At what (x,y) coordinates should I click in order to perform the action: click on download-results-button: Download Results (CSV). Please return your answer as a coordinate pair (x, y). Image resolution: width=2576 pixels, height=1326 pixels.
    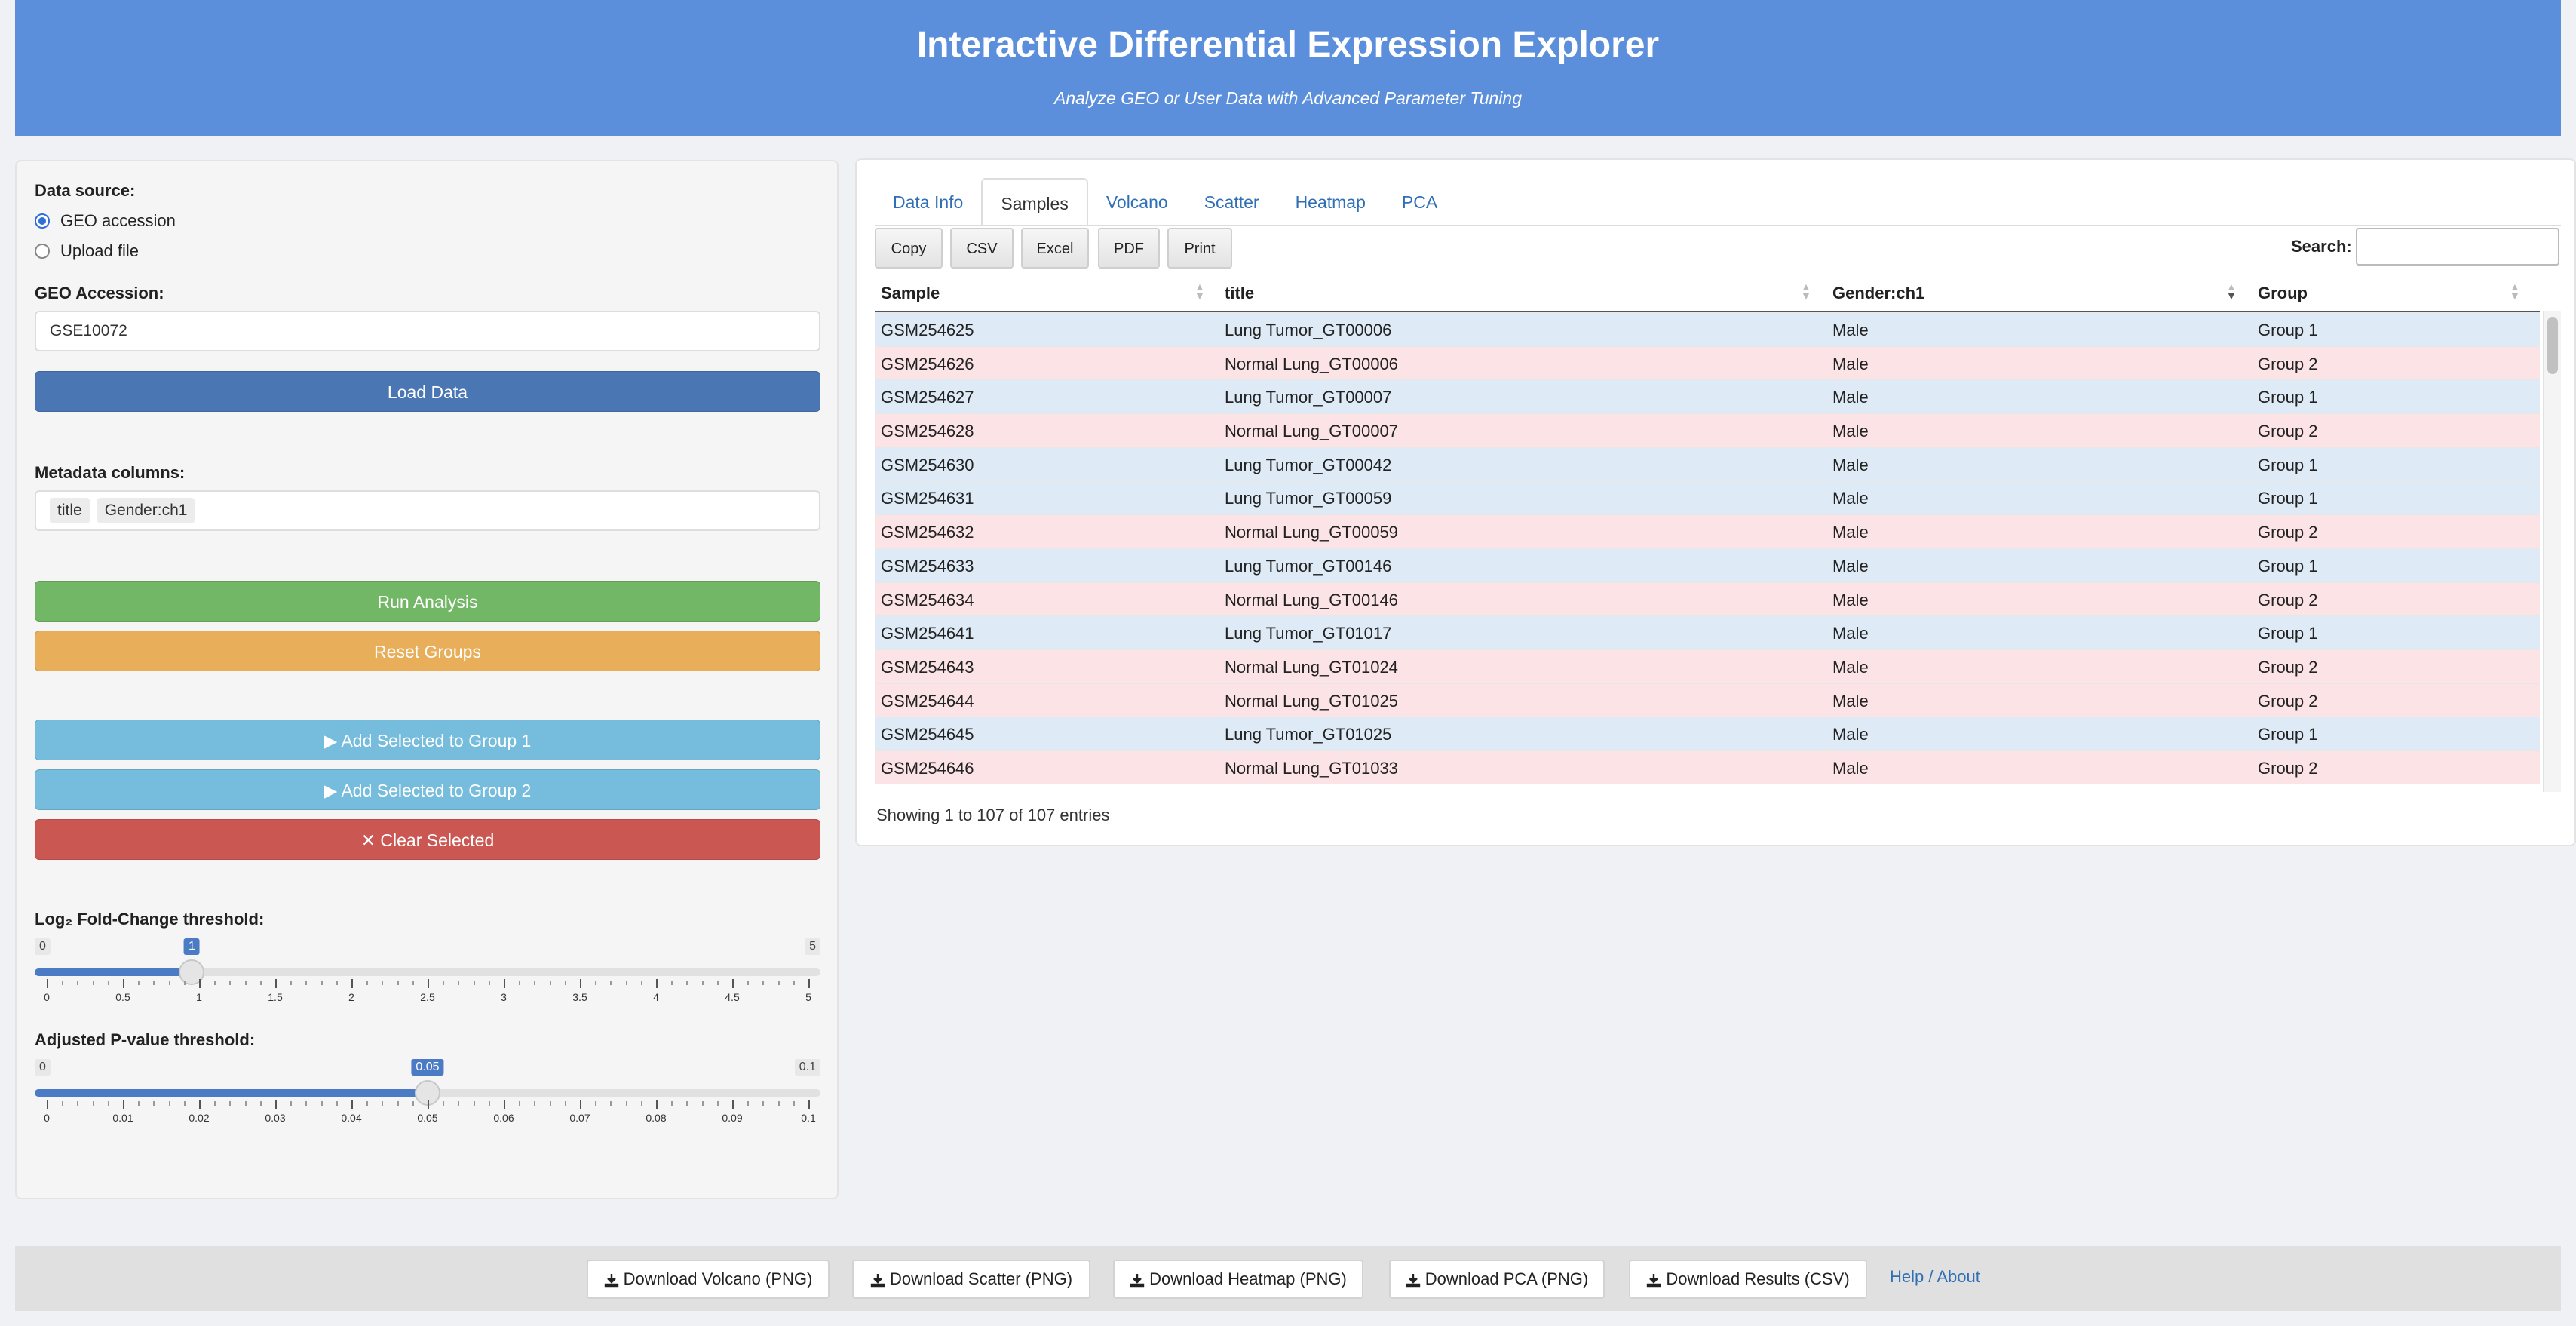
    Looking at the image, I should click on (1748, 1279).